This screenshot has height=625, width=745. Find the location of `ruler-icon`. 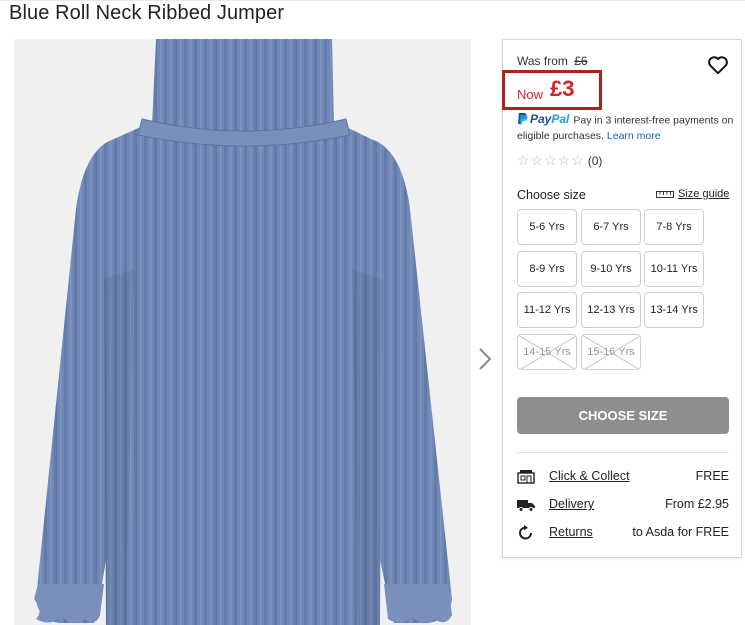

ruler-icon is located at coordinates (665, 194).